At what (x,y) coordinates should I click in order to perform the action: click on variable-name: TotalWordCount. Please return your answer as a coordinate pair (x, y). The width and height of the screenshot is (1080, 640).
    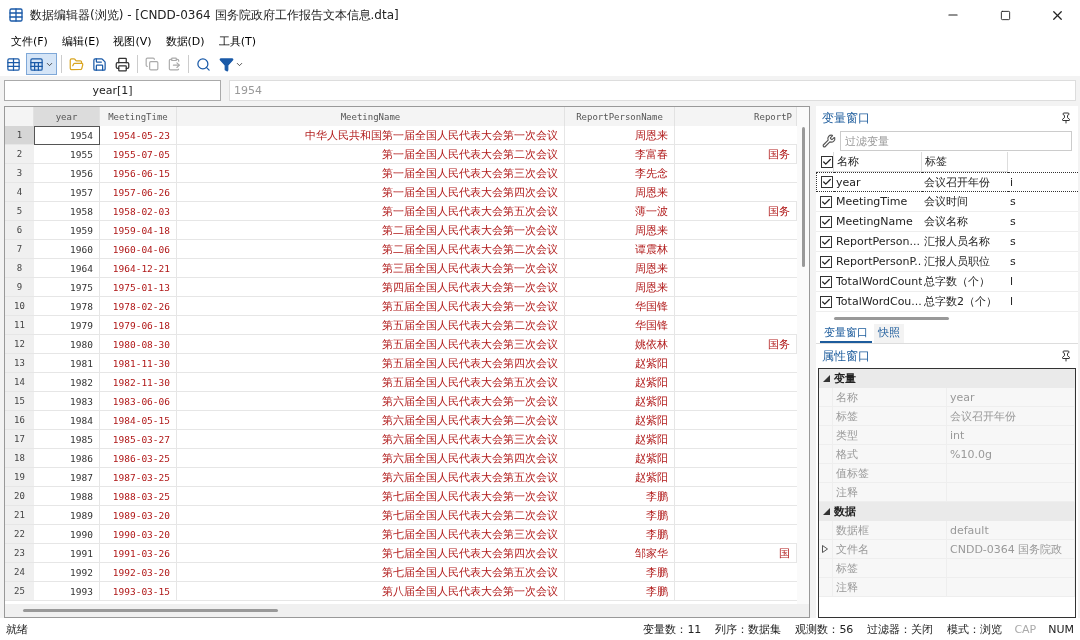
    Looking at the image, I should click on (879, 281).